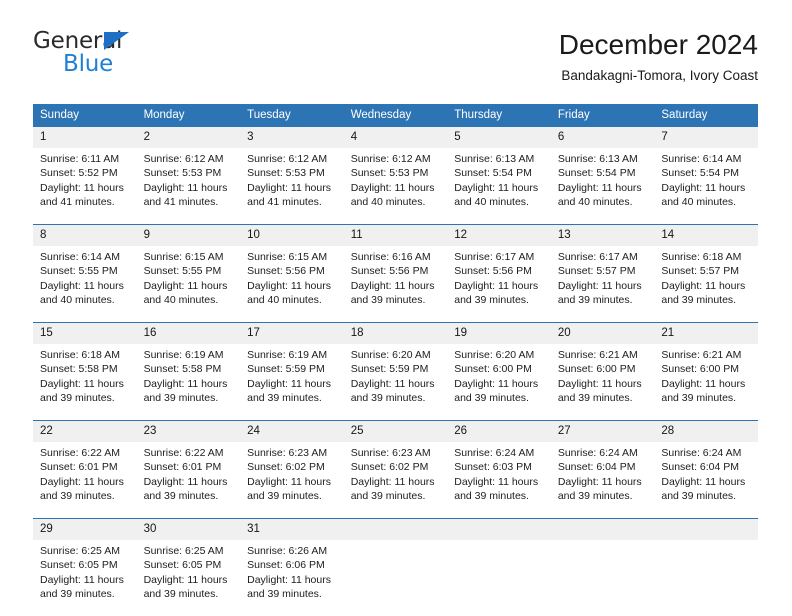 The width and height of the screenshot is (792, 616). What do you see at coordinates (604, 159) in the screenshot?
I see `sunrise-text: Sunrise: 6:13 AM` at bounding box center [604, 159].